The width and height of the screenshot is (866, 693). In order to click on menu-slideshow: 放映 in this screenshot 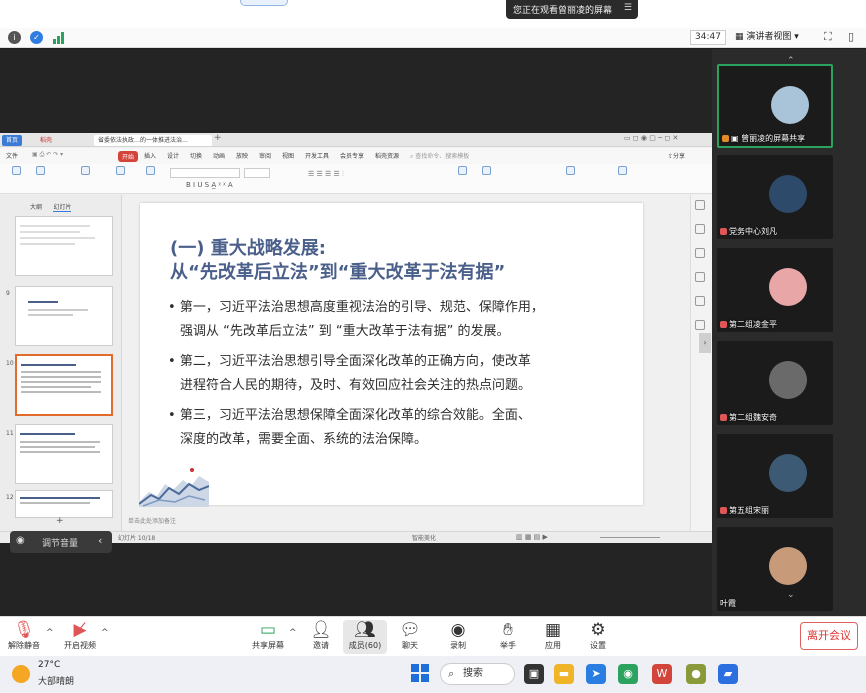, I will do `click(242, 155)`.